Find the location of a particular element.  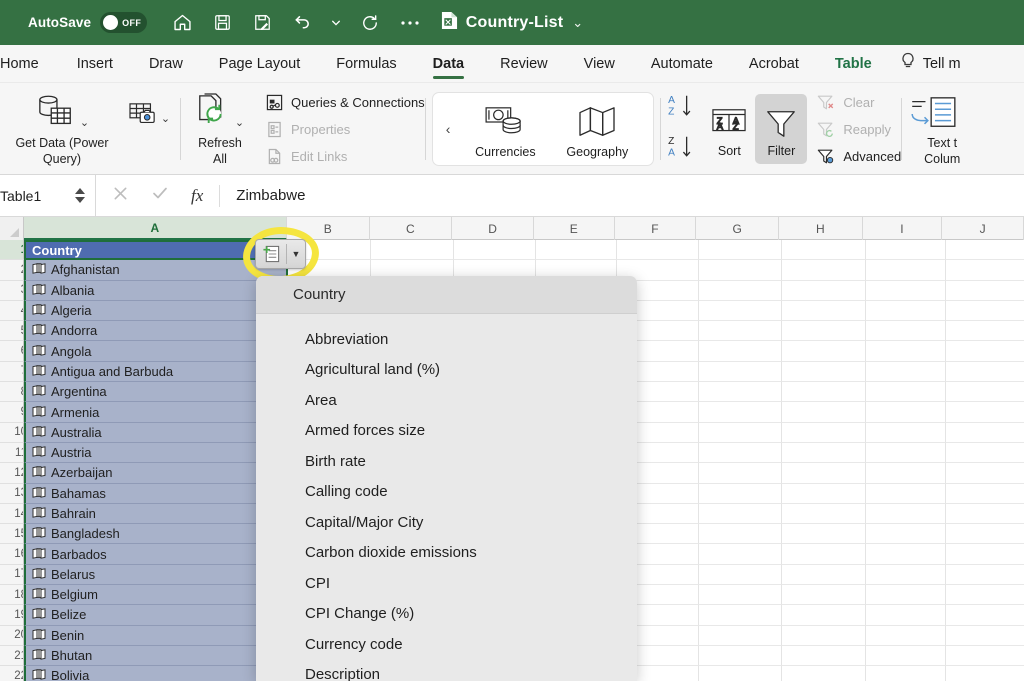

cell-g19 is located at coordinates (740, 615).